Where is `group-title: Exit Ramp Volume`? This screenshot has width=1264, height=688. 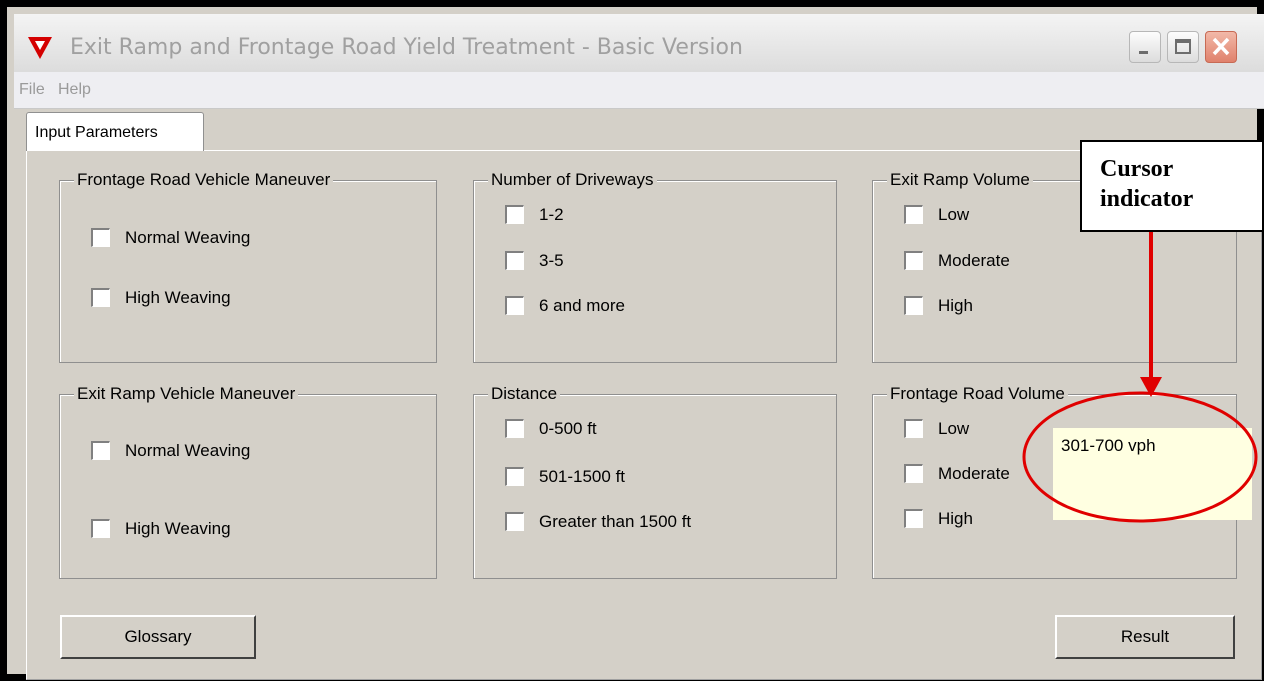
group-title: Exit Ramp Volume is located at coordinates (960, 180).